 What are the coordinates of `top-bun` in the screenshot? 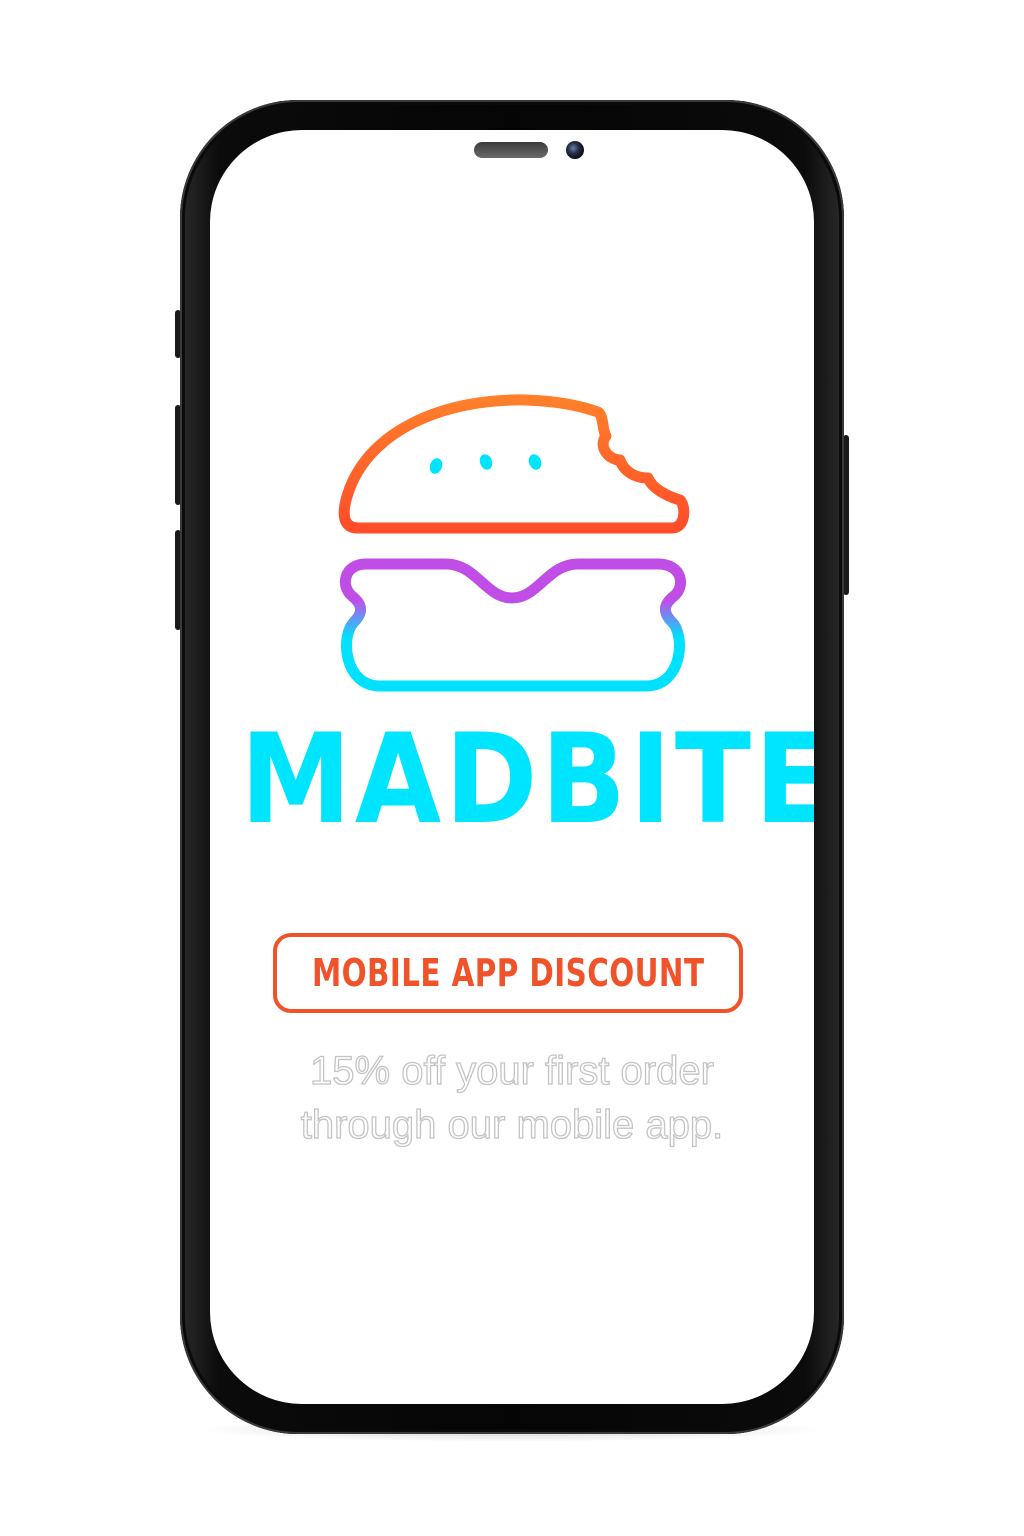 It's located at (514, 464).